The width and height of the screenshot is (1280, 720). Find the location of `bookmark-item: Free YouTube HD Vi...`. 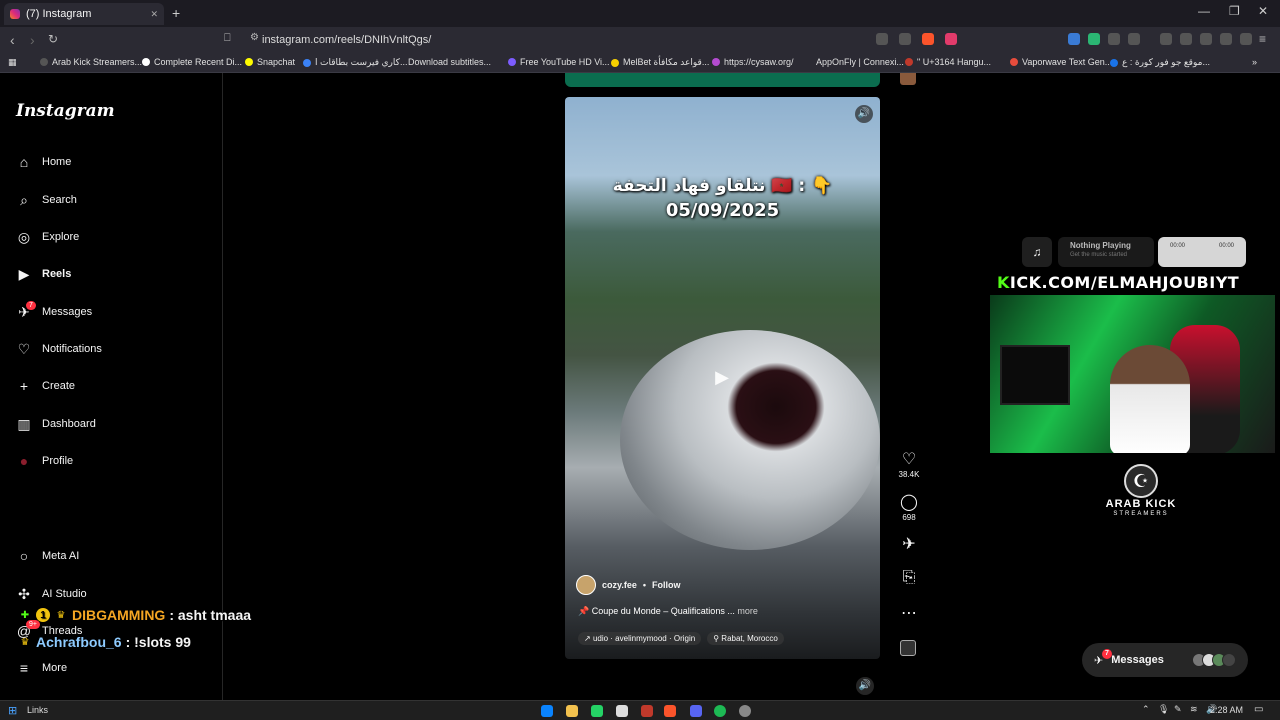

bookmark-item: Free YouTube HD Vi... is located at coordinates (559, 62).